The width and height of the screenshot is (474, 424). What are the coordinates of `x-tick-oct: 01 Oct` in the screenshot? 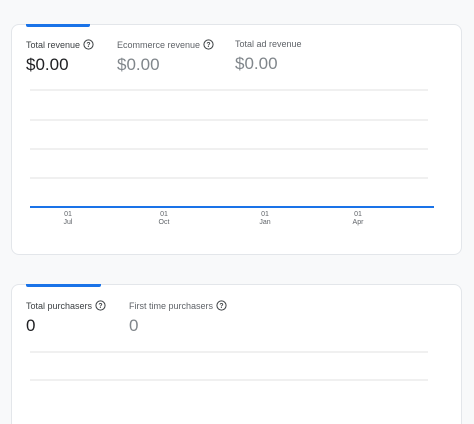 It's located at (164, 218).